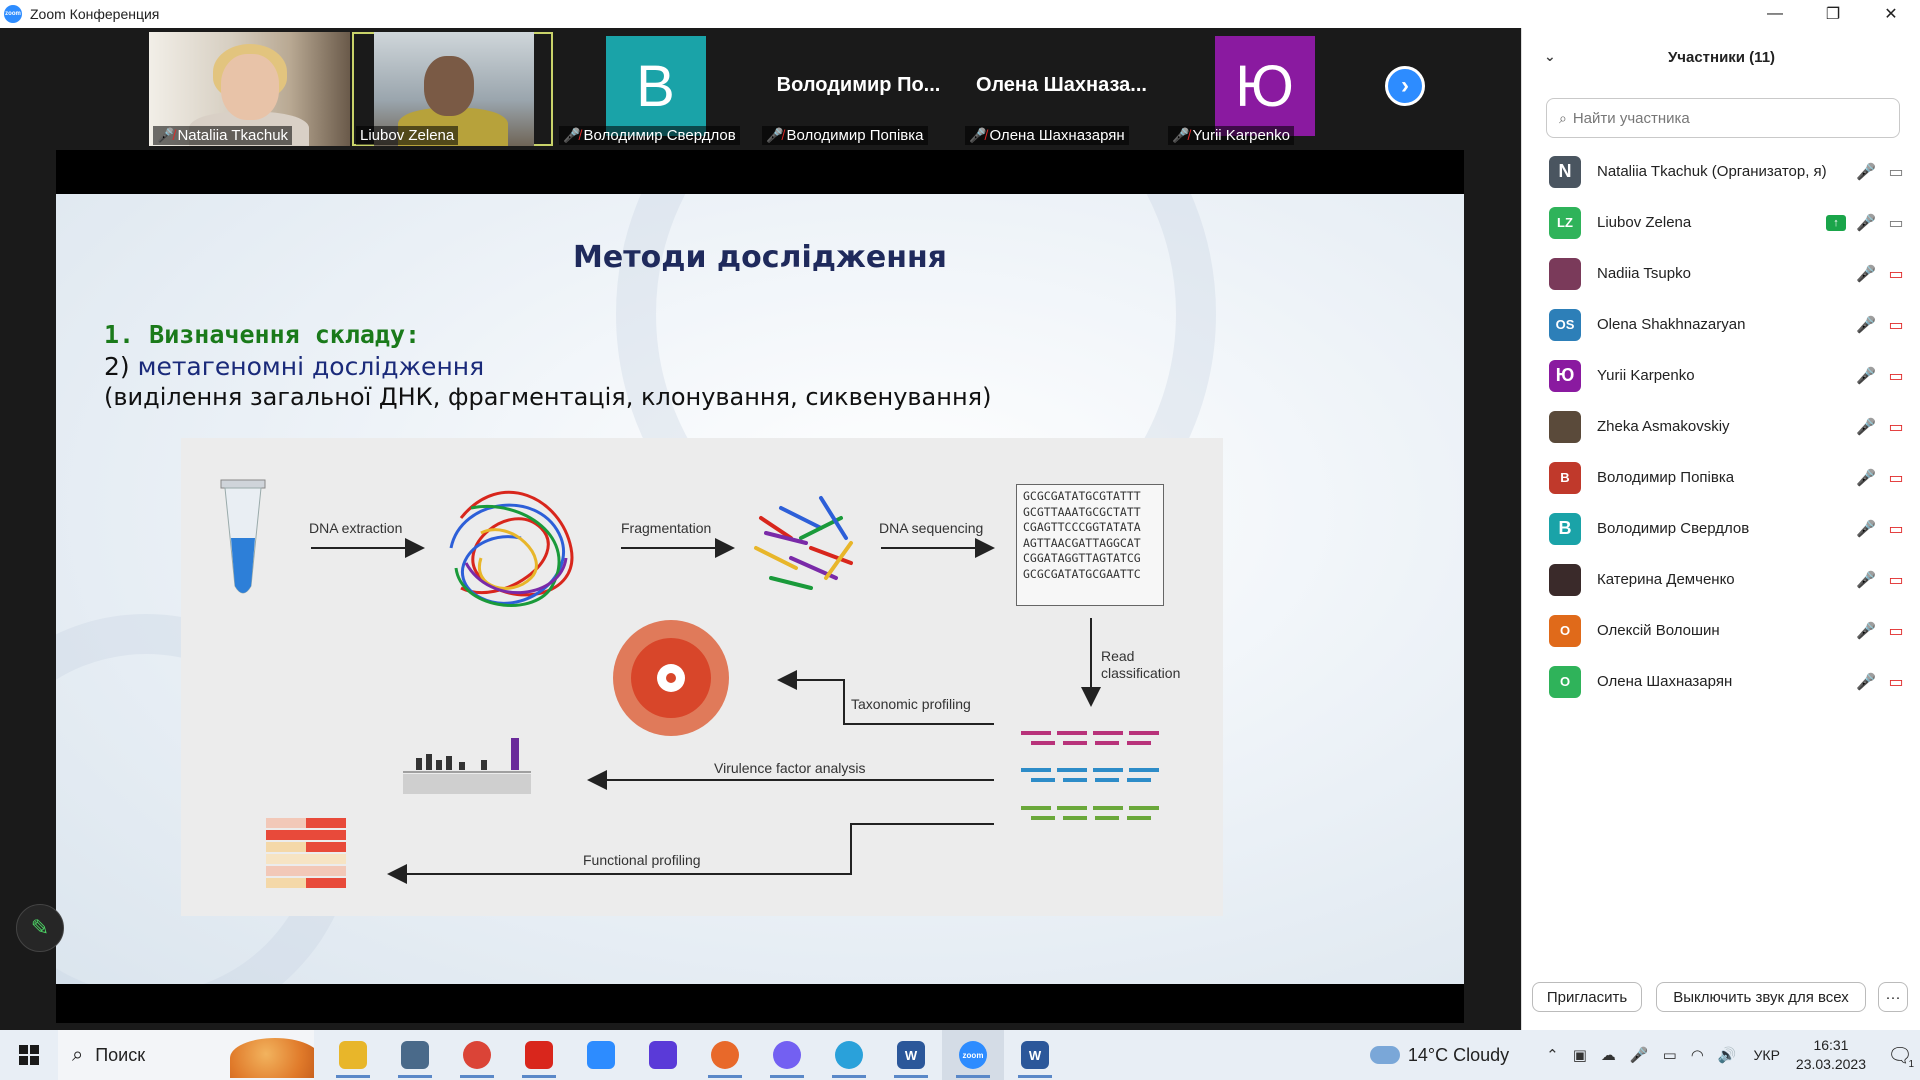 Image resolution: width=1920 pixels, height=1080 pixels. Describe the element at coordinates (858, 89) in the screenshot. I see `thumbnail-name-only: Володимир По... 🎤̸ Володимир Попівка` at that location.